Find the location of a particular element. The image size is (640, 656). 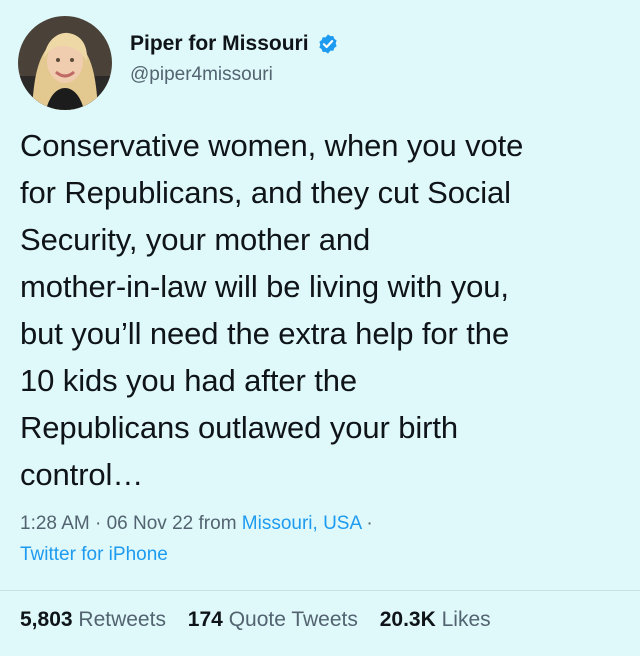

verified-badge-icon is located at coordinates (327, 44).